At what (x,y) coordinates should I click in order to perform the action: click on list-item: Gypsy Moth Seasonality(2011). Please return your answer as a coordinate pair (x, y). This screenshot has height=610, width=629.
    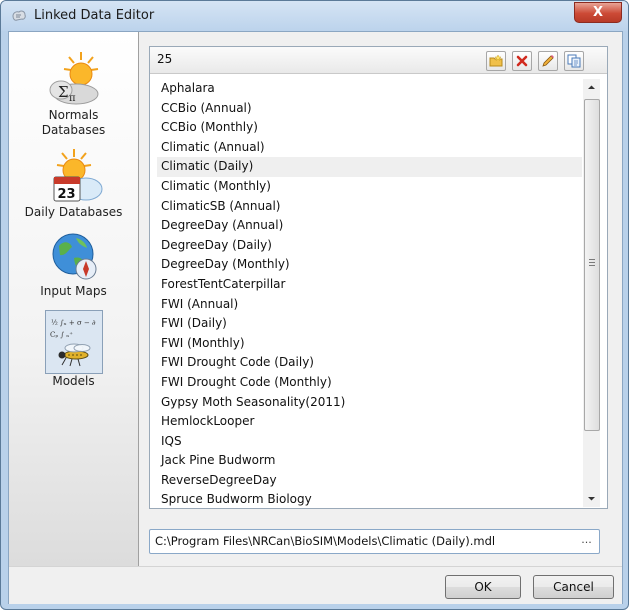
    Looking at the image, I should click on (369, 403).